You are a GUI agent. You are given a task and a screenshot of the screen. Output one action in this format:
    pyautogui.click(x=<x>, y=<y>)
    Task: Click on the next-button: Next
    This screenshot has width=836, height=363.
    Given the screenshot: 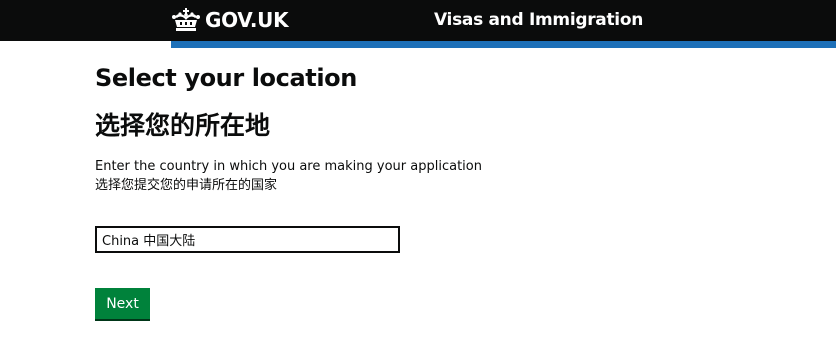 What is the action you would take?
    pyautogui.click(x=122, y=303)
    